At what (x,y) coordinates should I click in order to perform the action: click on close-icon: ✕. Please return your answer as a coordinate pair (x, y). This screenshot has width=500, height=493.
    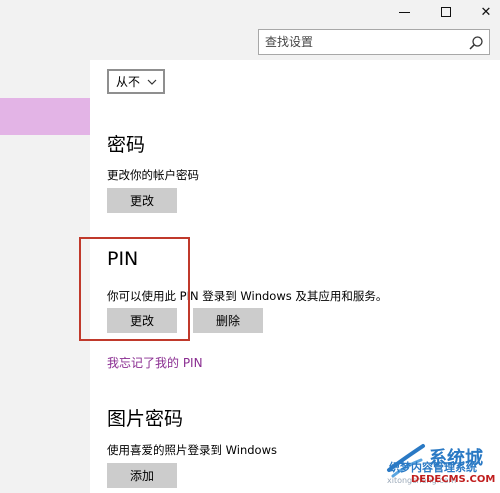
    Looking at the image, I should click on (486, 12).